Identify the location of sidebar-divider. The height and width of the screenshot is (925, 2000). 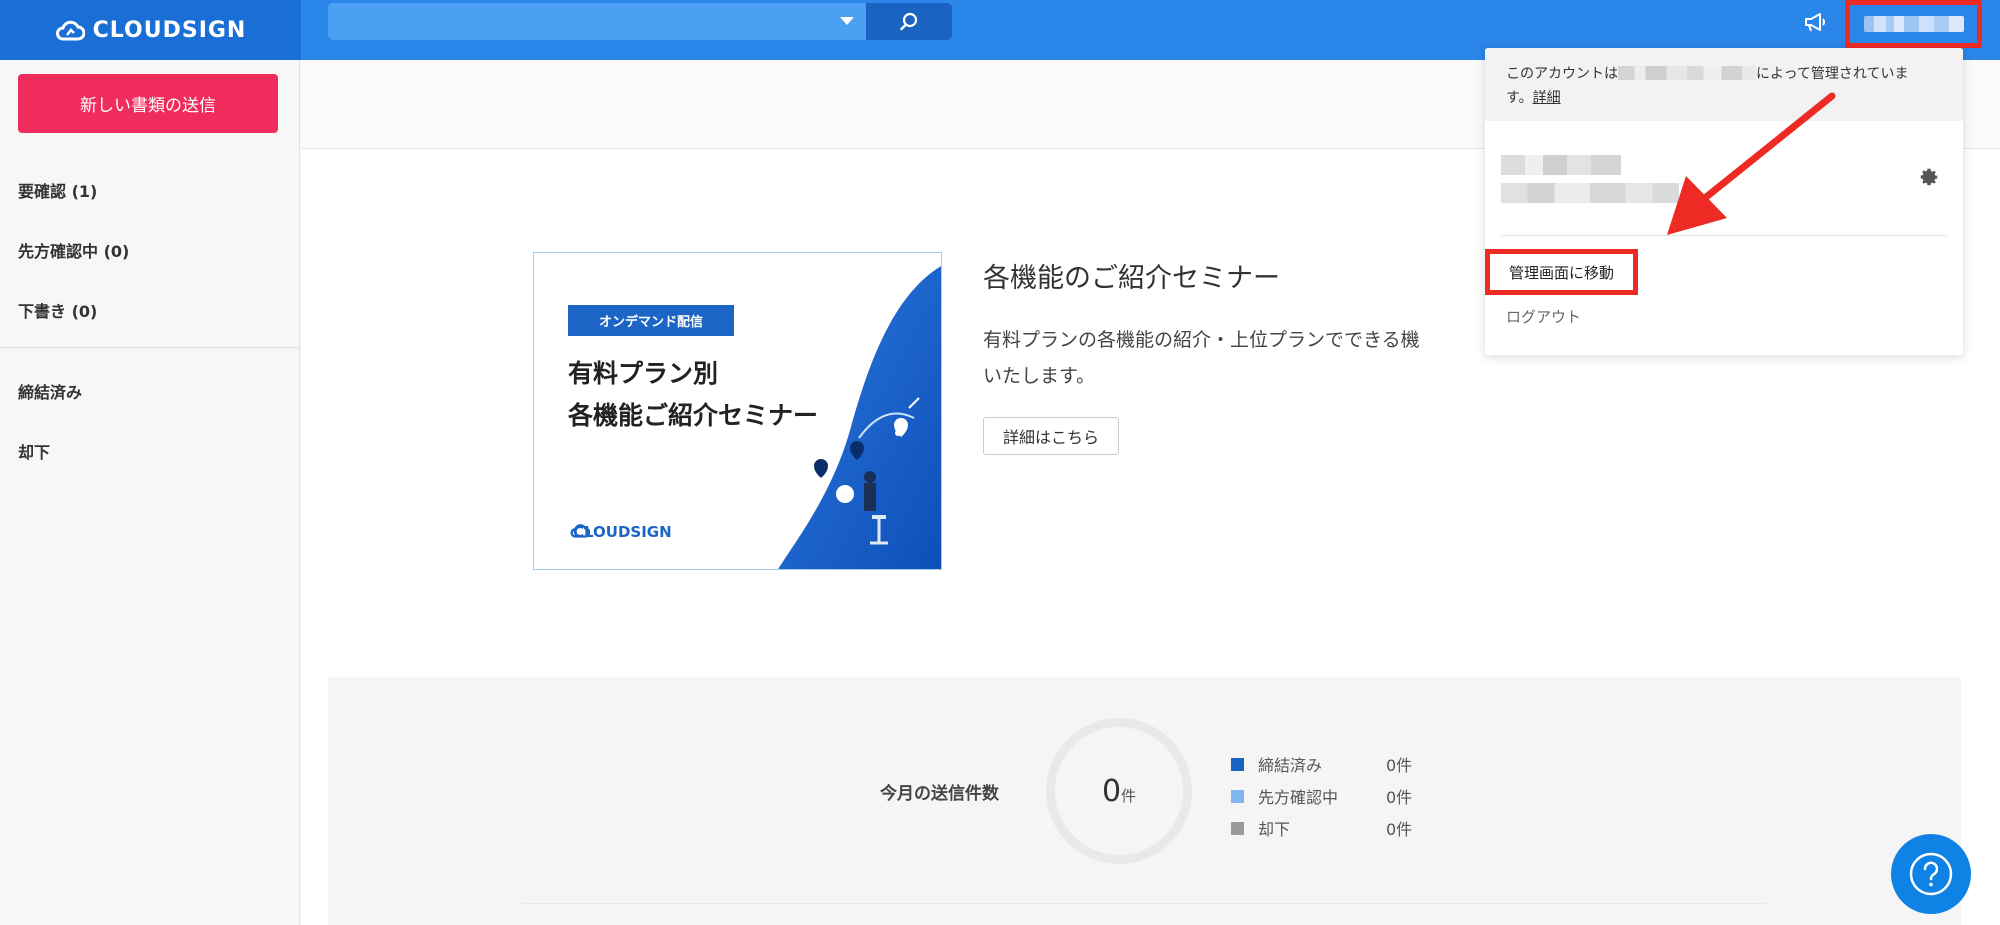
(150, 347).